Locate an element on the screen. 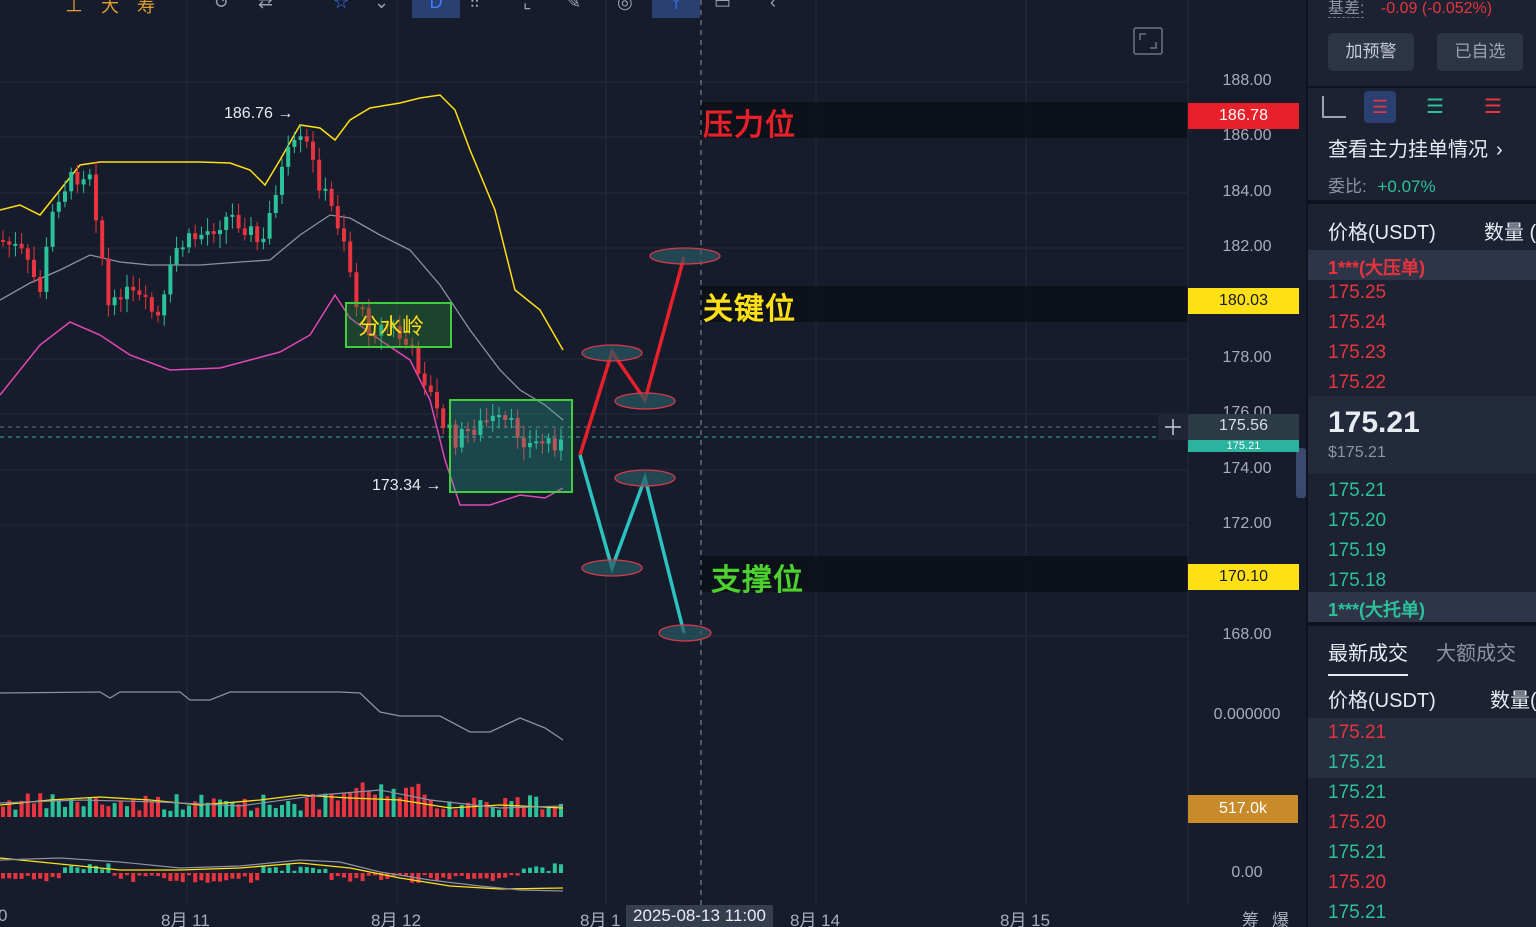 The image size is (1536, 927). big-sell-row: 1***(大压单) is located at coordinates (1422, 265).